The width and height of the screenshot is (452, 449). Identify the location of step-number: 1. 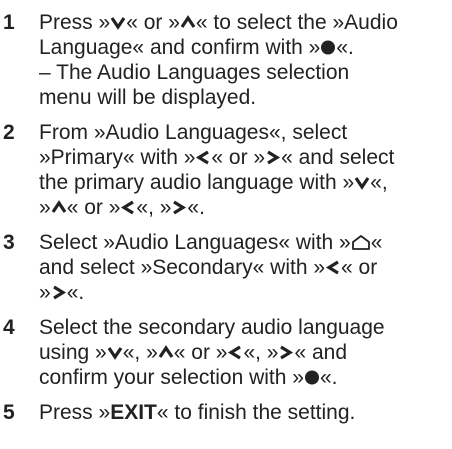
(9, 22).